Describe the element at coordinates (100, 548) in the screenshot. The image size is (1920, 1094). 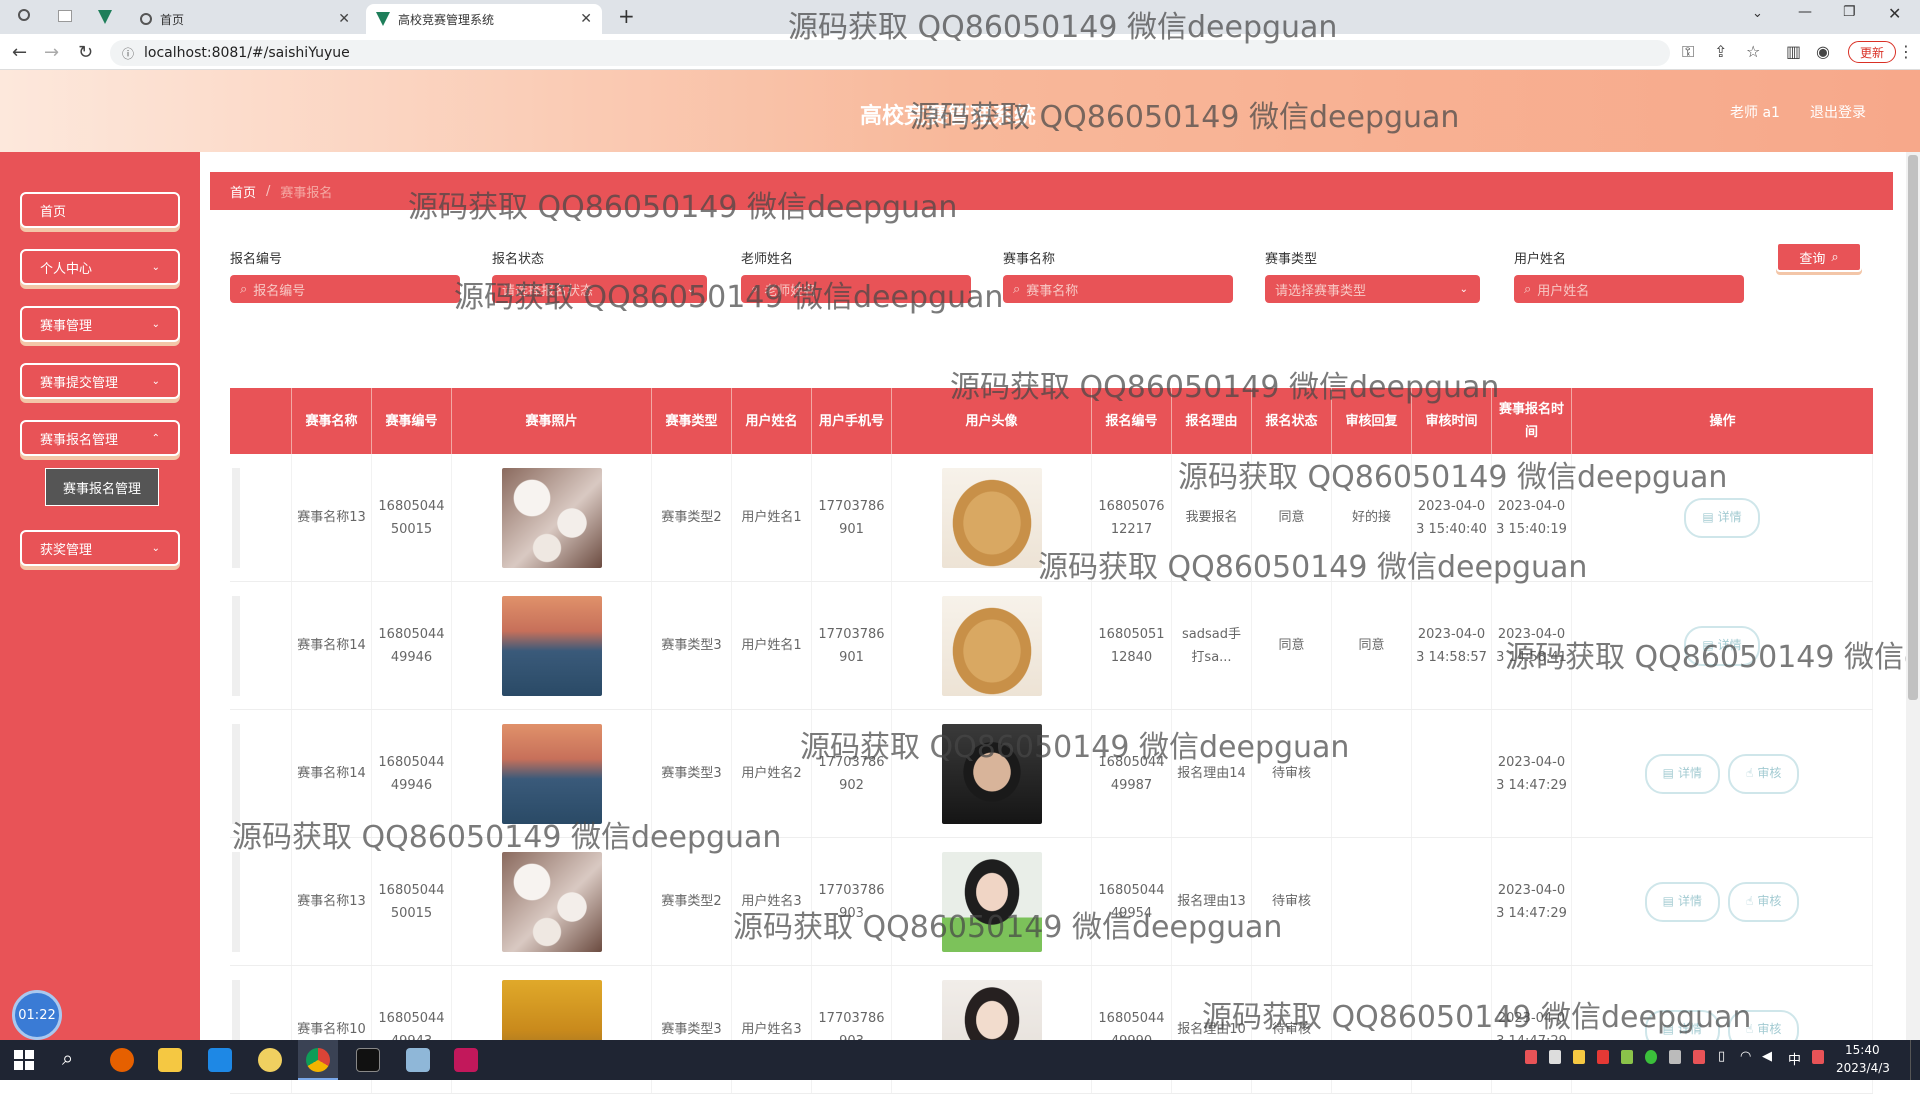
I see `sidebar-item-award-management: 获奖管理 ⌄` at that location.